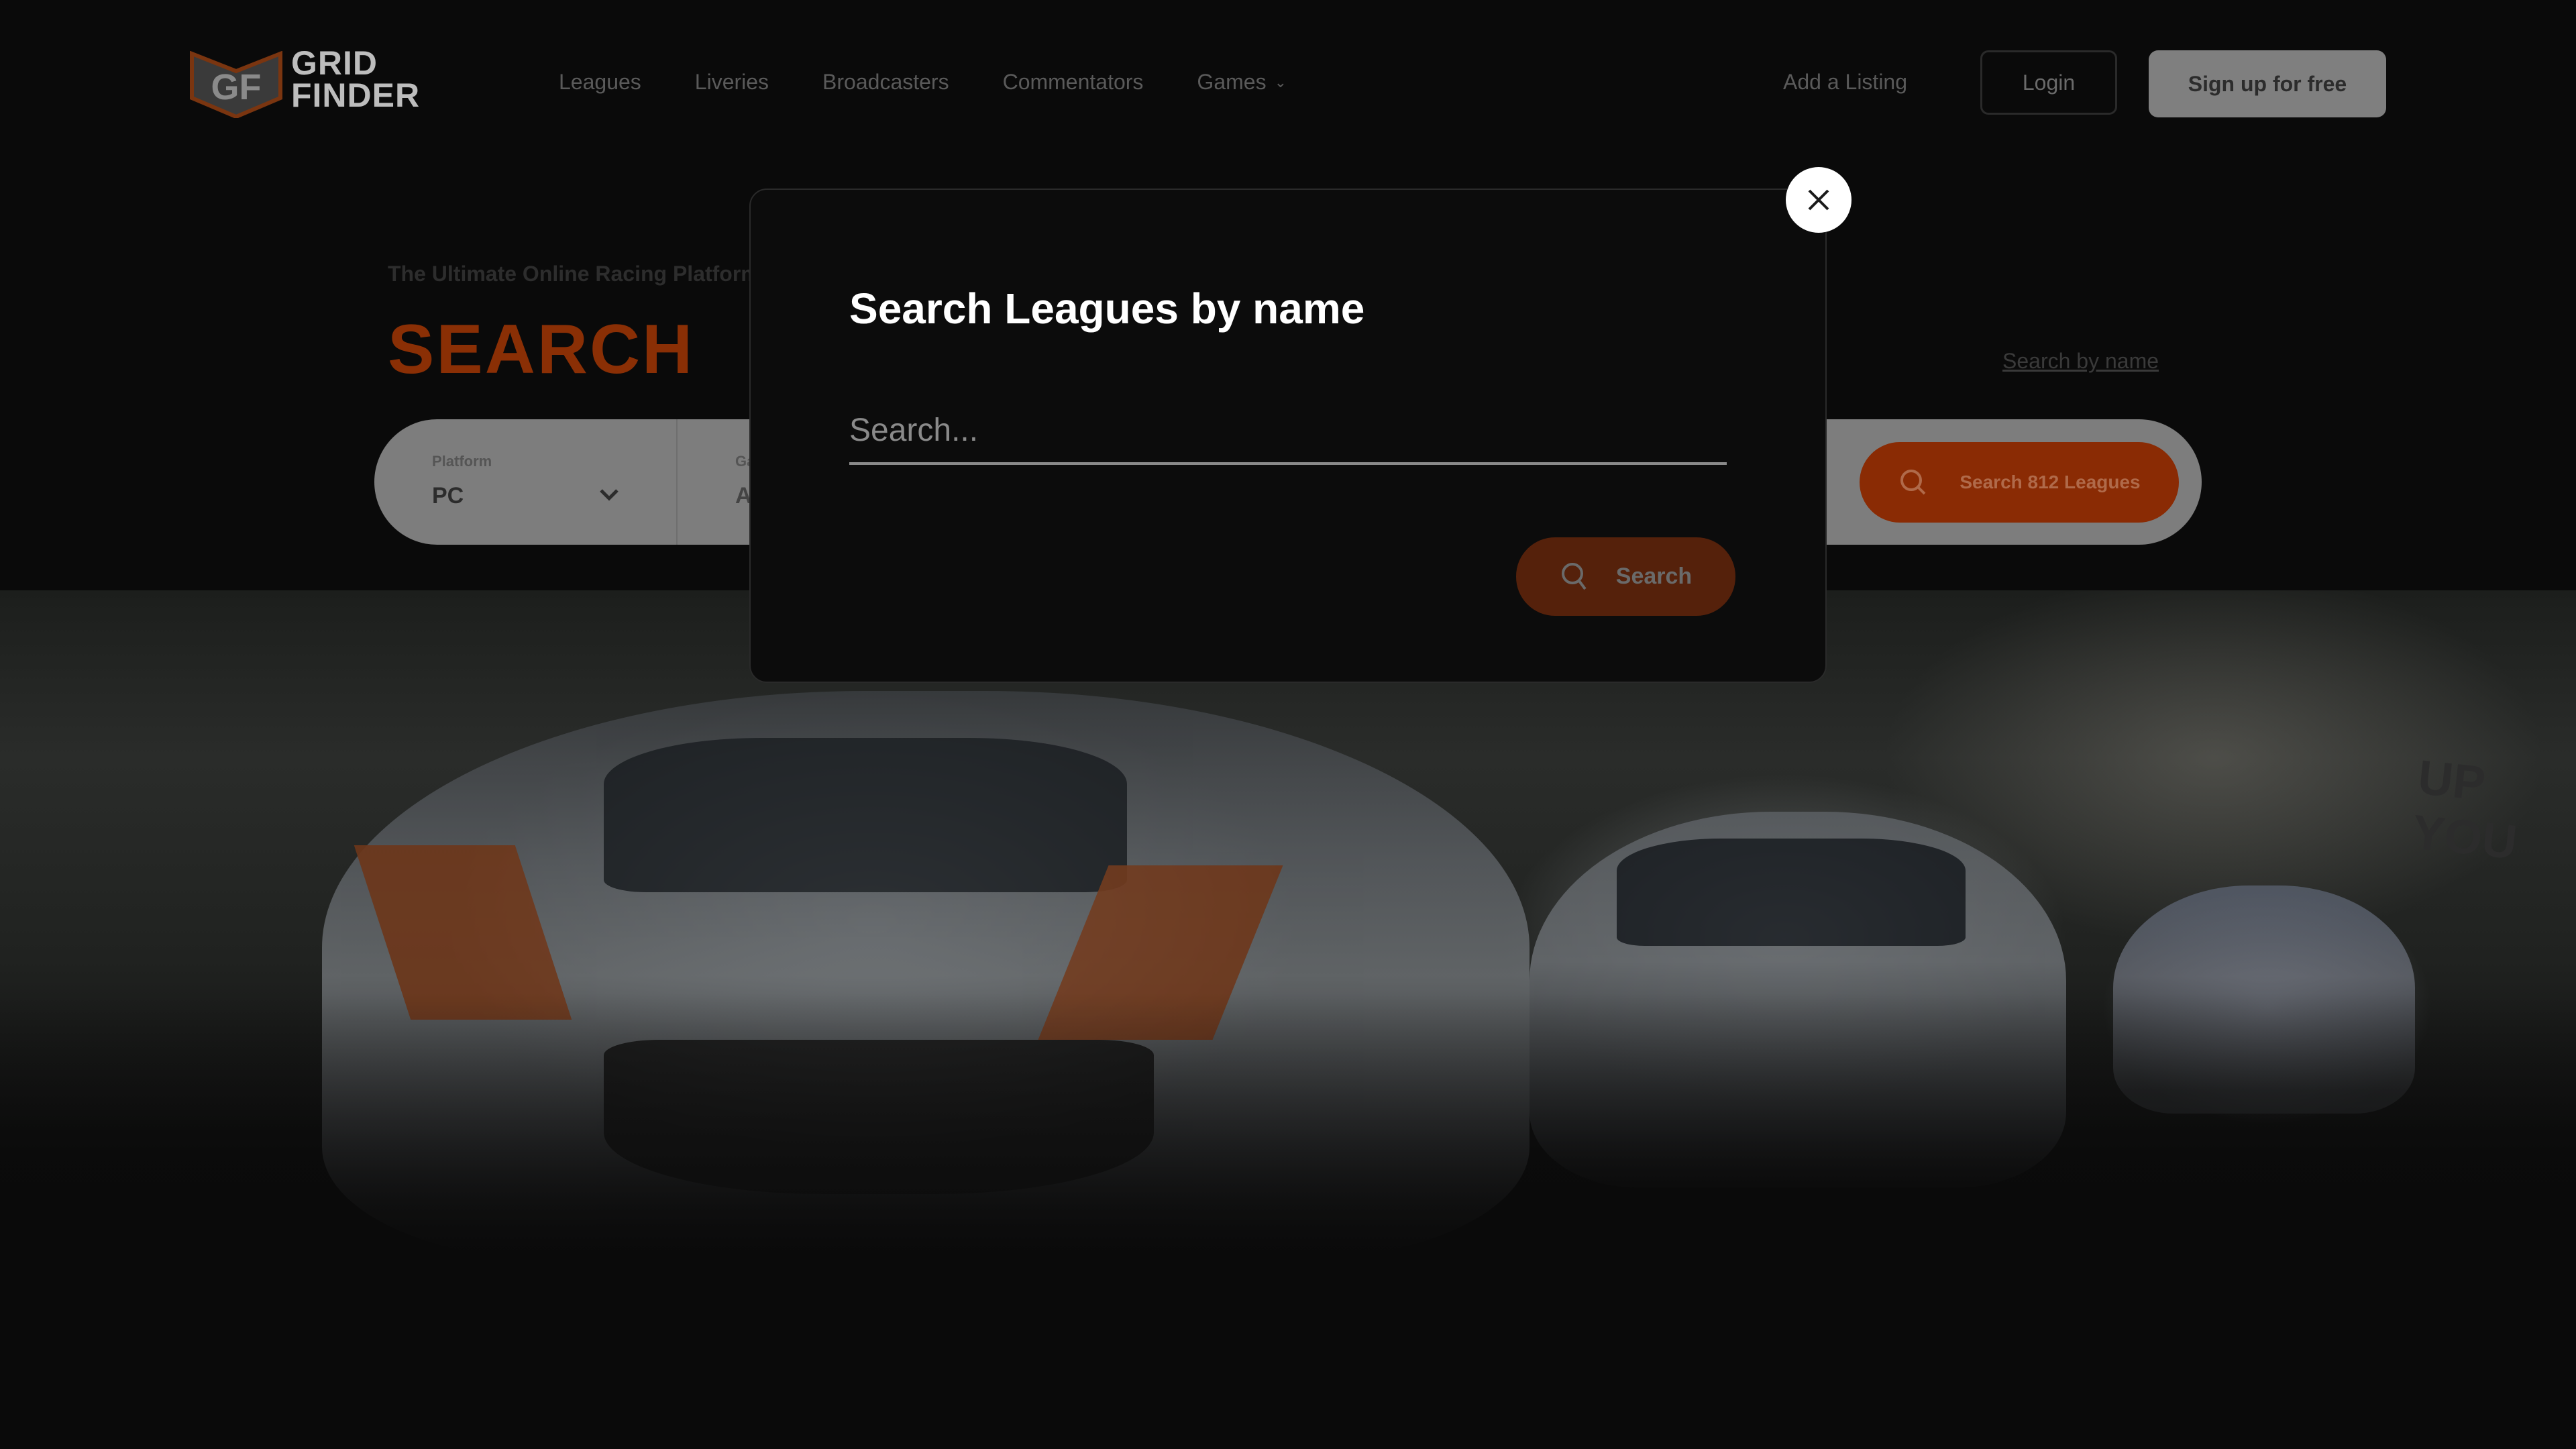  Describe the element at coordinates (2465, 810) in the screenshot. I see `wall-banner-text: UP YOU` at that location.